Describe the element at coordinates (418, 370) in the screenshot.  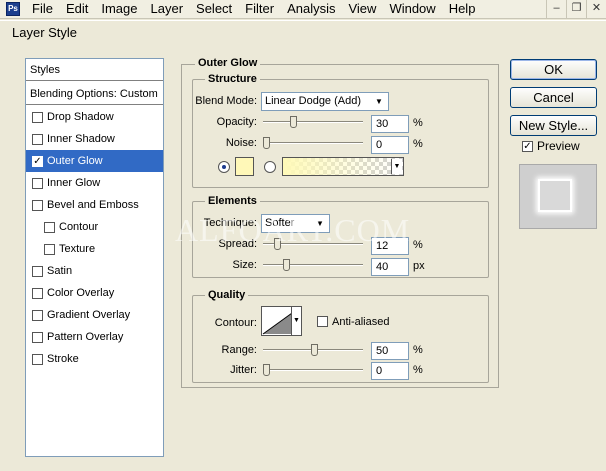
I see `jitter-unit: %` at that location.